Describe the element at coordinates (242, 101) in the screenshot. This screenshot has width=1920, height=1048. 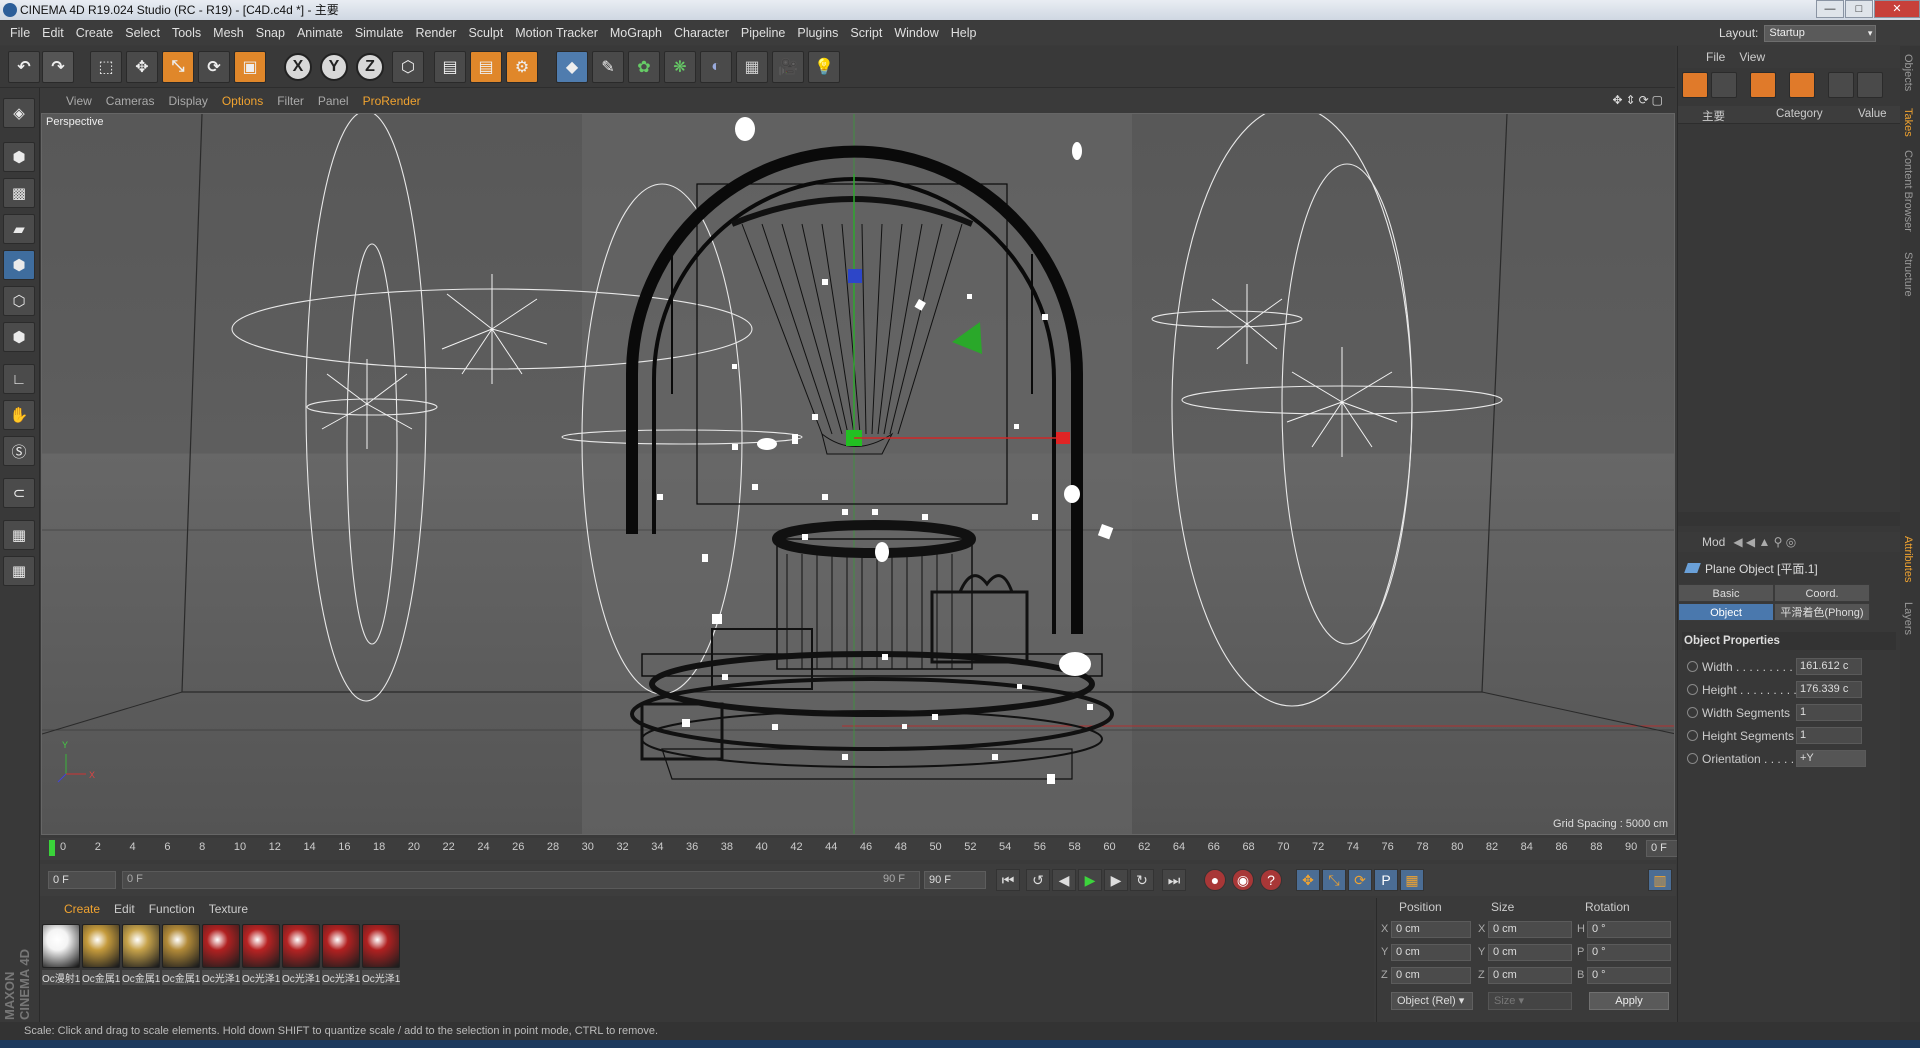
I see `viewport-menu-options: Options` at that location.